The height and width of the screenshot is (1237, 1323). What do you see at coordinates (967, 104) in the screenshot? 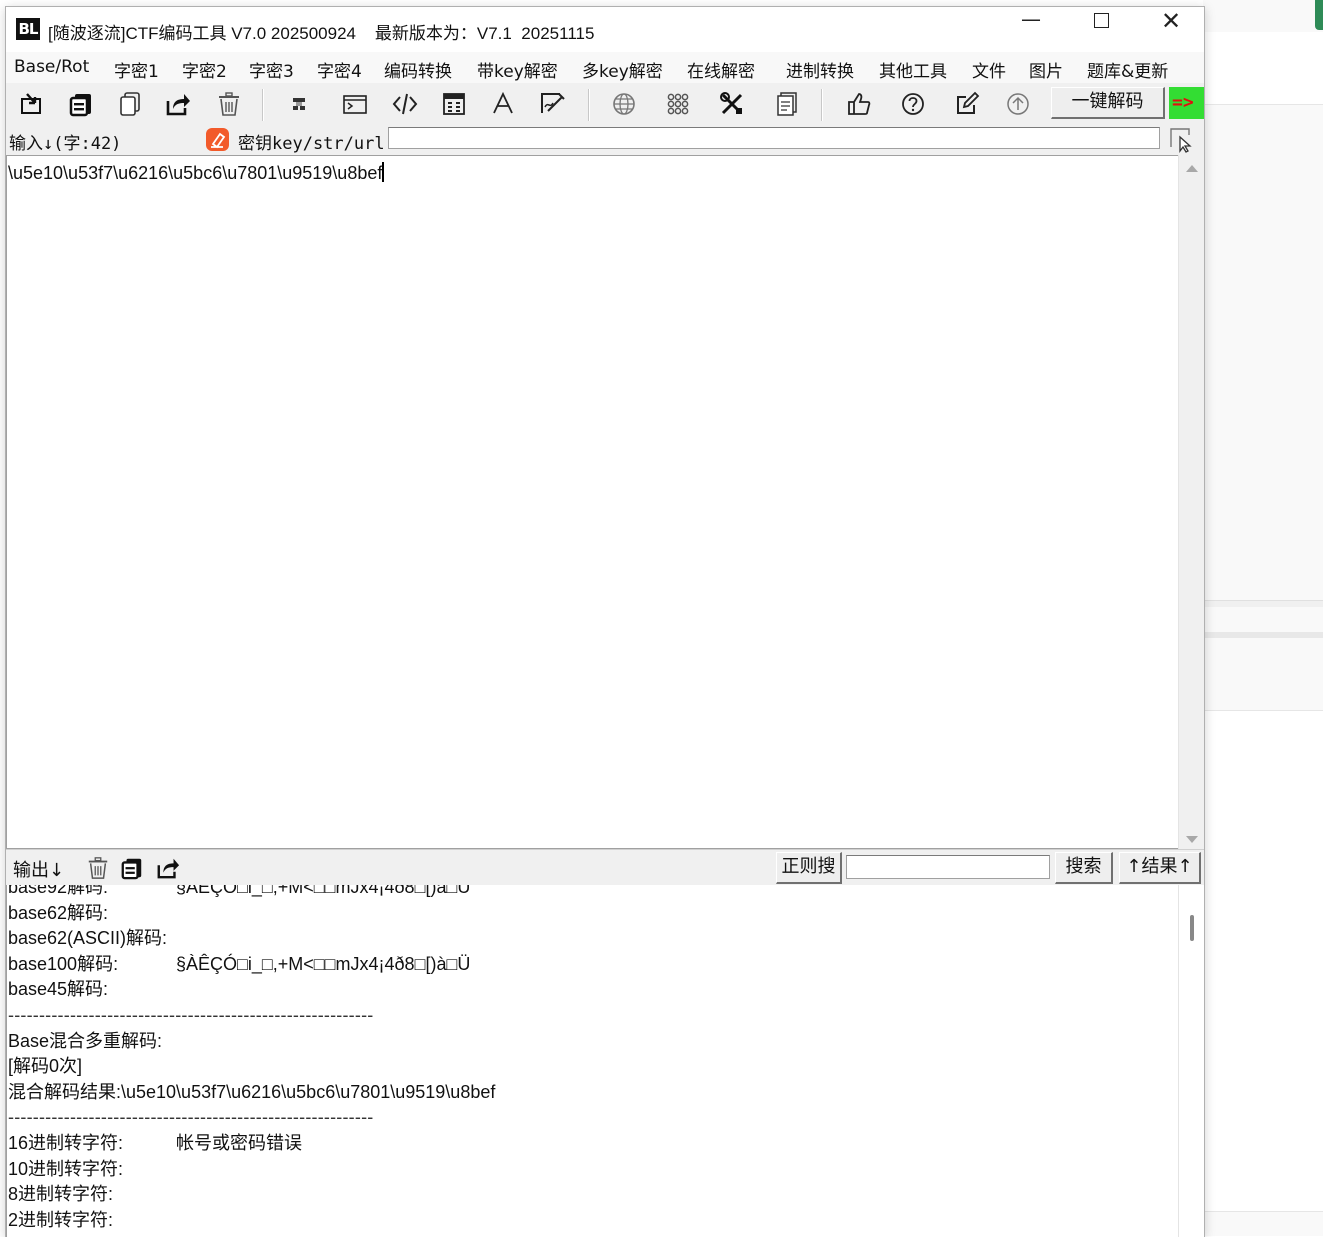
I see `edit-icon` at bounding box center [967, 104].